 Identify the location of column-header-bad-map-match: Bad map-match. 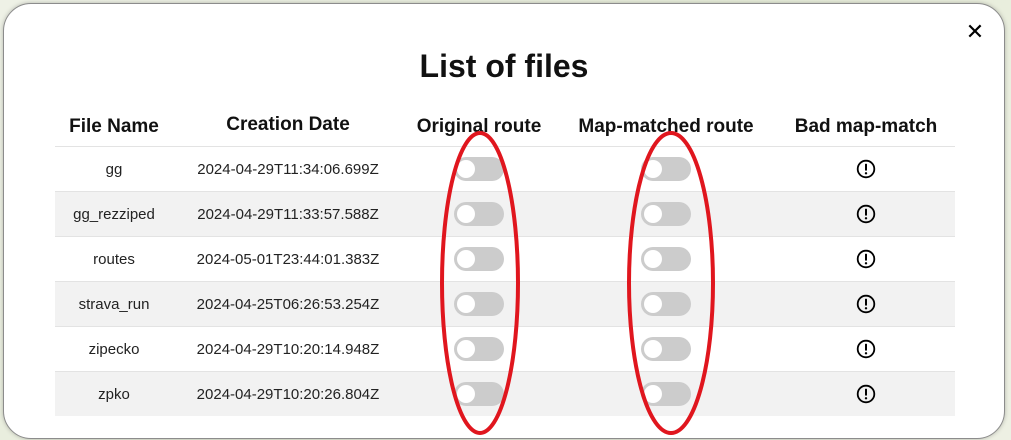
(866, 126).